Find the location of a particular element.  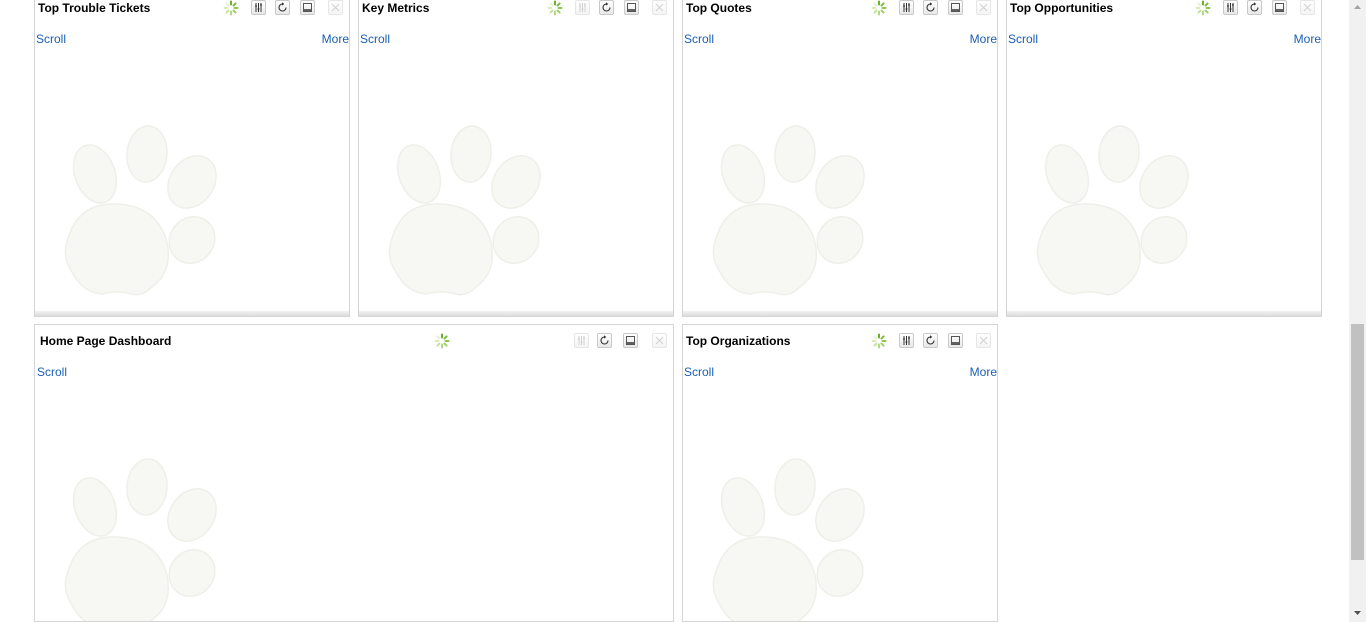

scroll-up-arrow-icon is located at coordinates (1357, 7).